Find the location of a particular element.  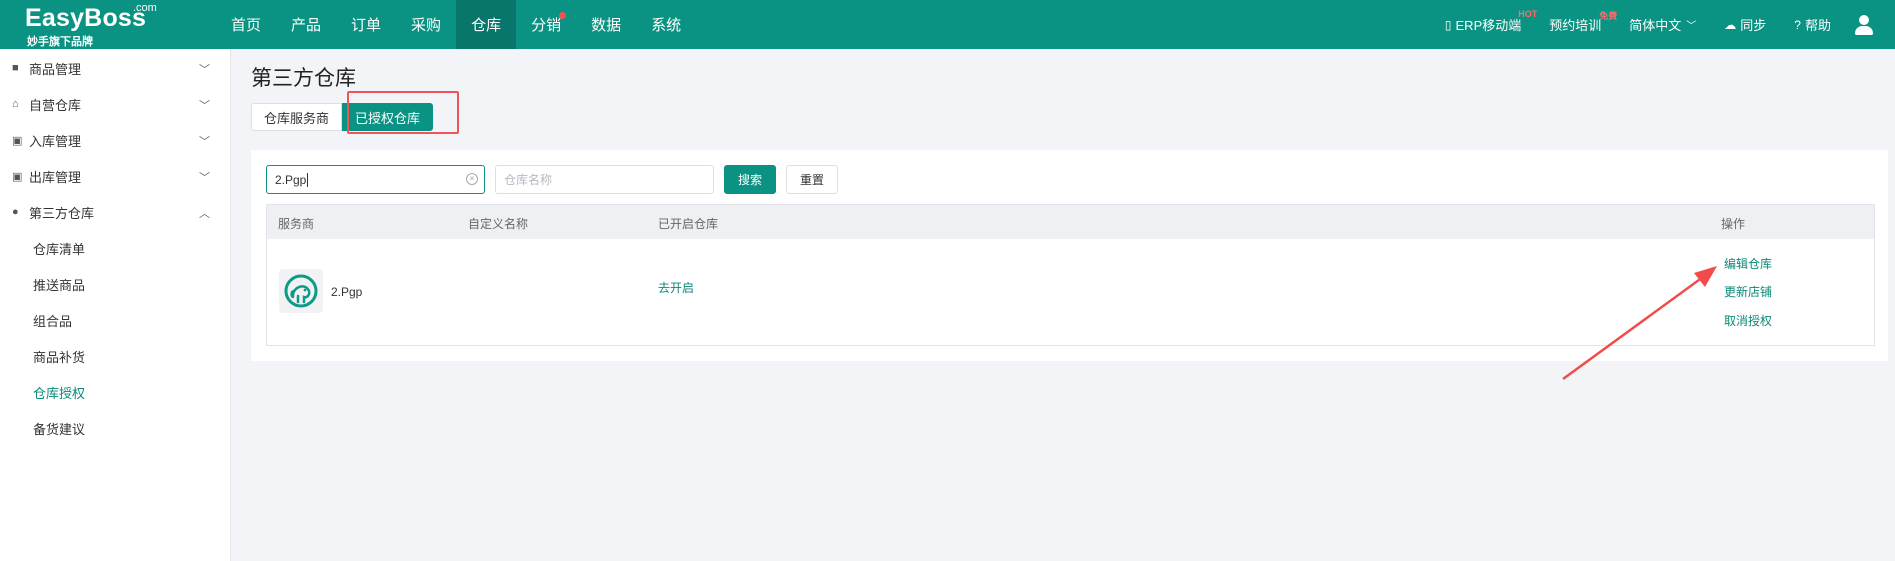

search-button-label: 搜索 is located at coordinates (750, 180).